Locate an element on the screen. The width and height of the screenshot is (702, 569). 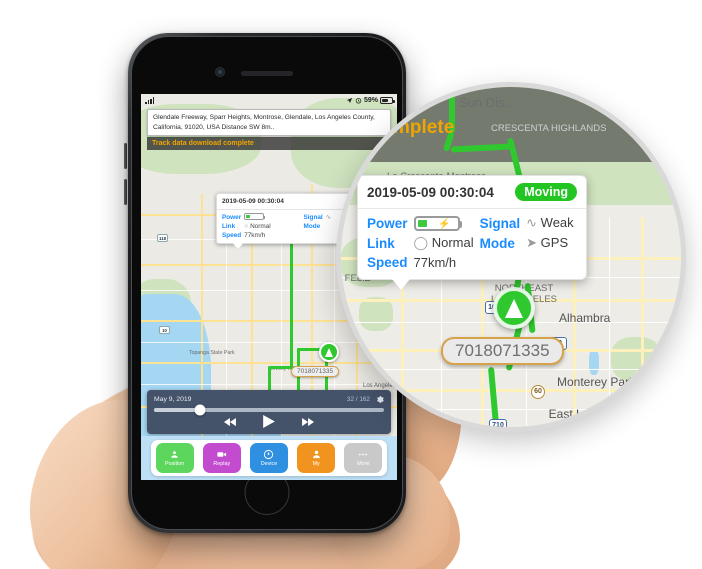
compass-icon is located at coordinates (268, 454).